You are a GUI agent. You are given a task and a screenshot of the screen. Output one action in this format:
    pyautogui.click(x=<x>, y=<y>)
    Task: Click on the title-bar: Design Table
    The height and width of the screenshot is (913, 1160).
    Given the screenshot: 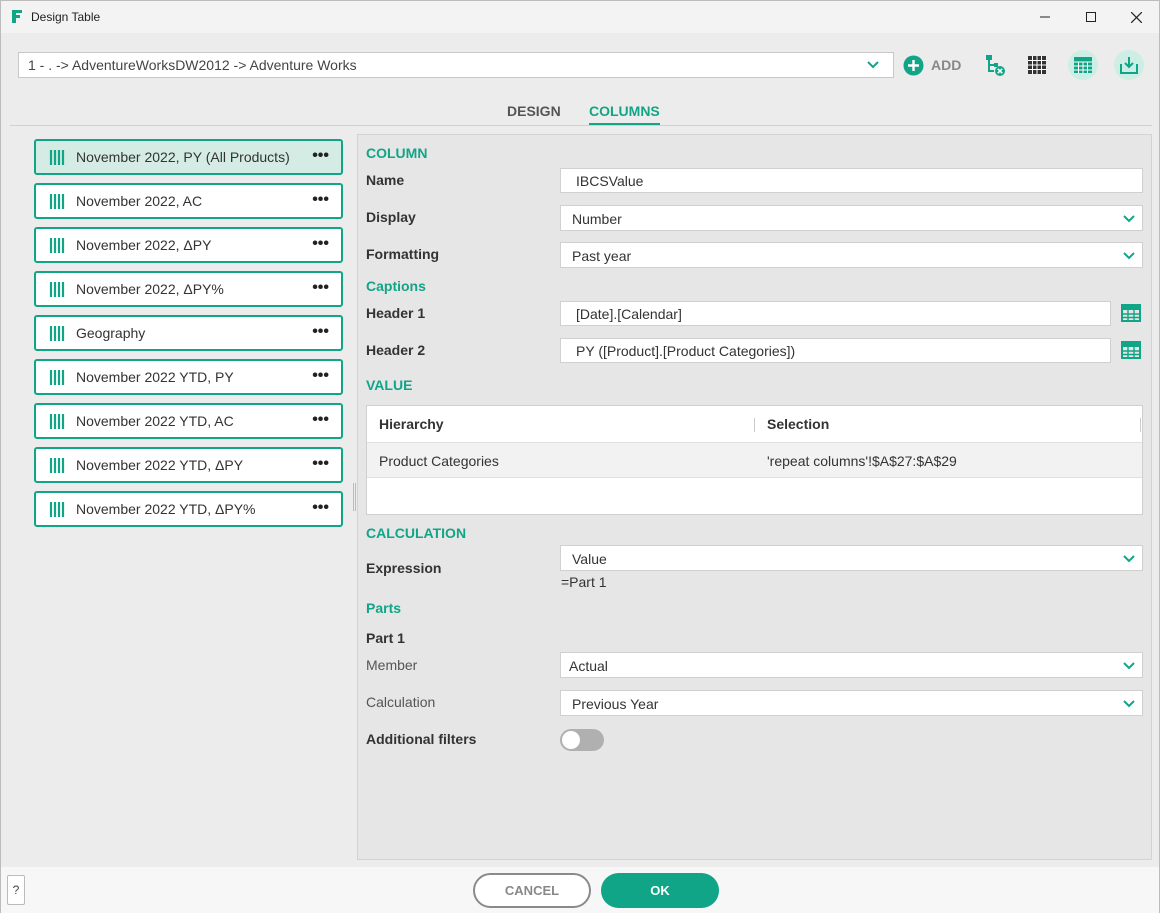 What is the action you would take?
    pyautogui.click(x=580, y=17)
    